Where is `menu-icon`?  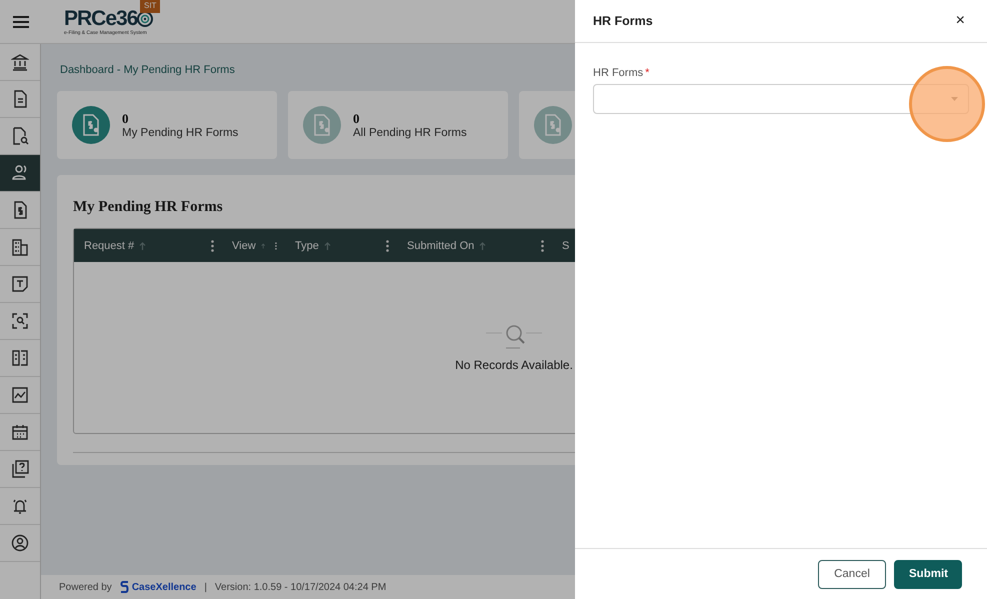 menu-icon is located at coordinates (21, 22).